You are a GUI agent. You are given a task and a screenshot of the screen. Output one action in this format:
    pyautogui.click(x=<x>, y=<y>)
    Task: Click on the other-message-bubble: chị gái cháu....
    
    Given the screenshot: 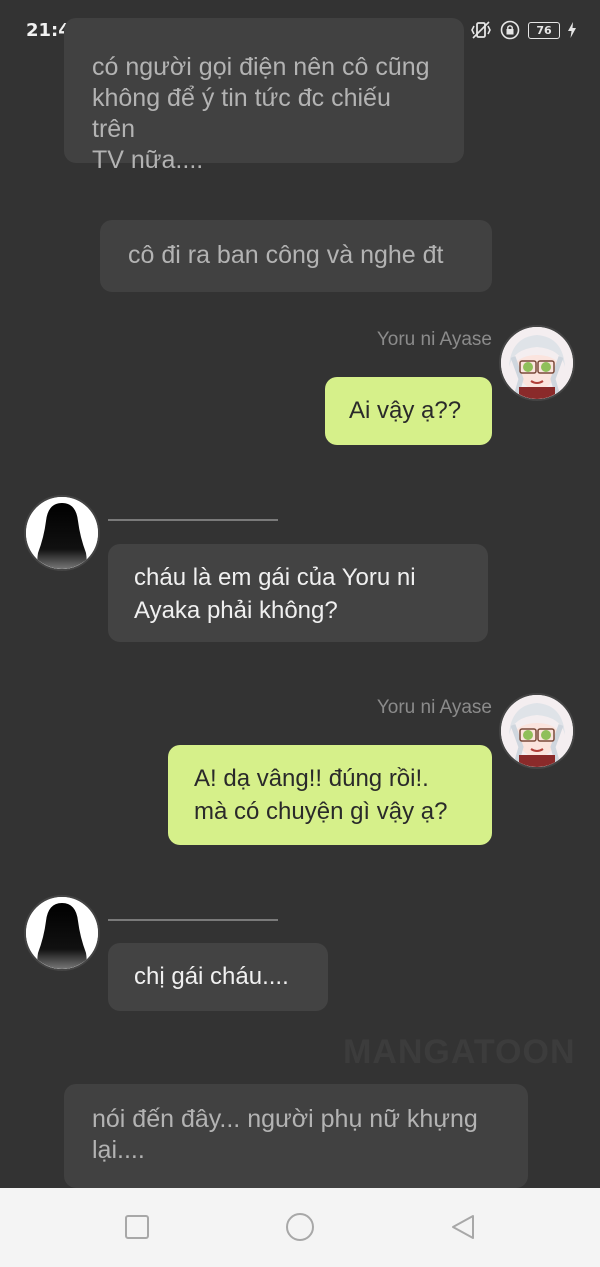 What is the action you would take?
    pyautogui.click(x=218, y=977)
    